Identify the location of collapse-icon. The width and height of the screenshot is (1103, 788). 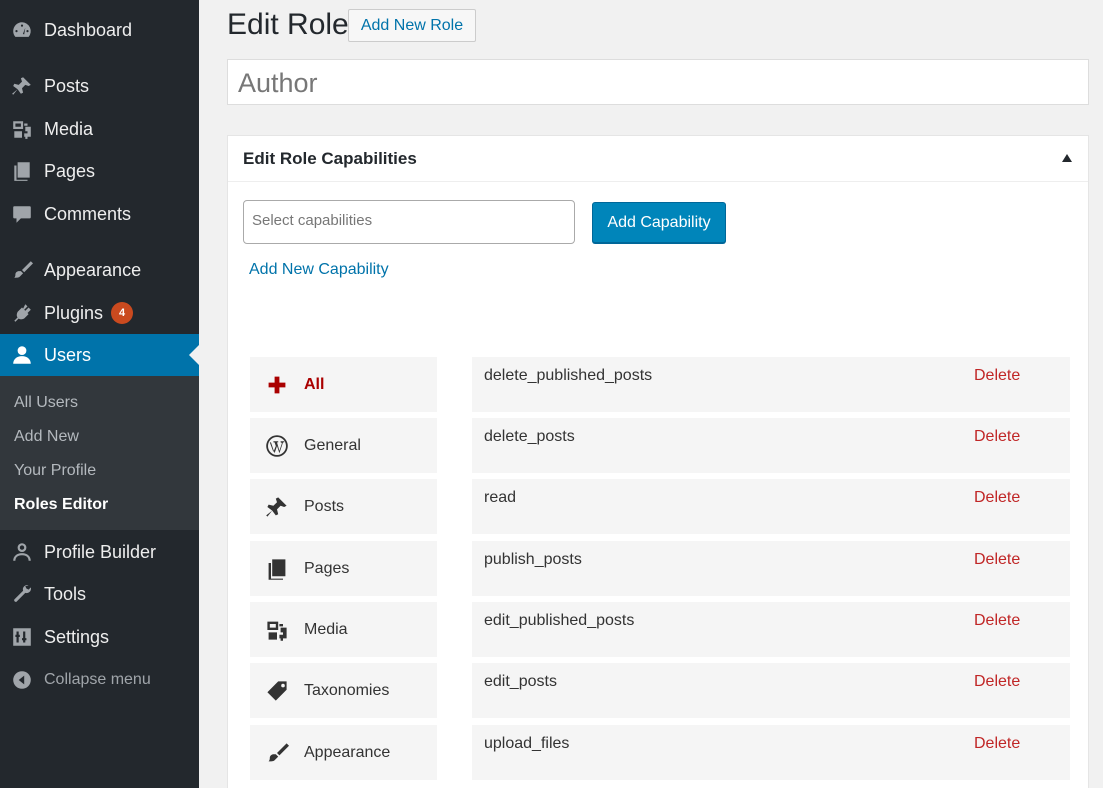
(22, 680).